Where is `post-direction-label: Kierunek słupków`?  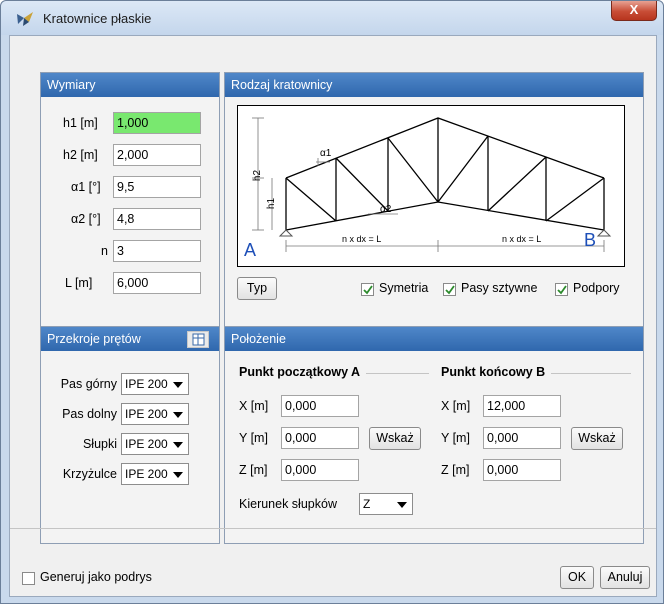
post-direction-label: Kierunek słupków is located at coordinates (288, 504).